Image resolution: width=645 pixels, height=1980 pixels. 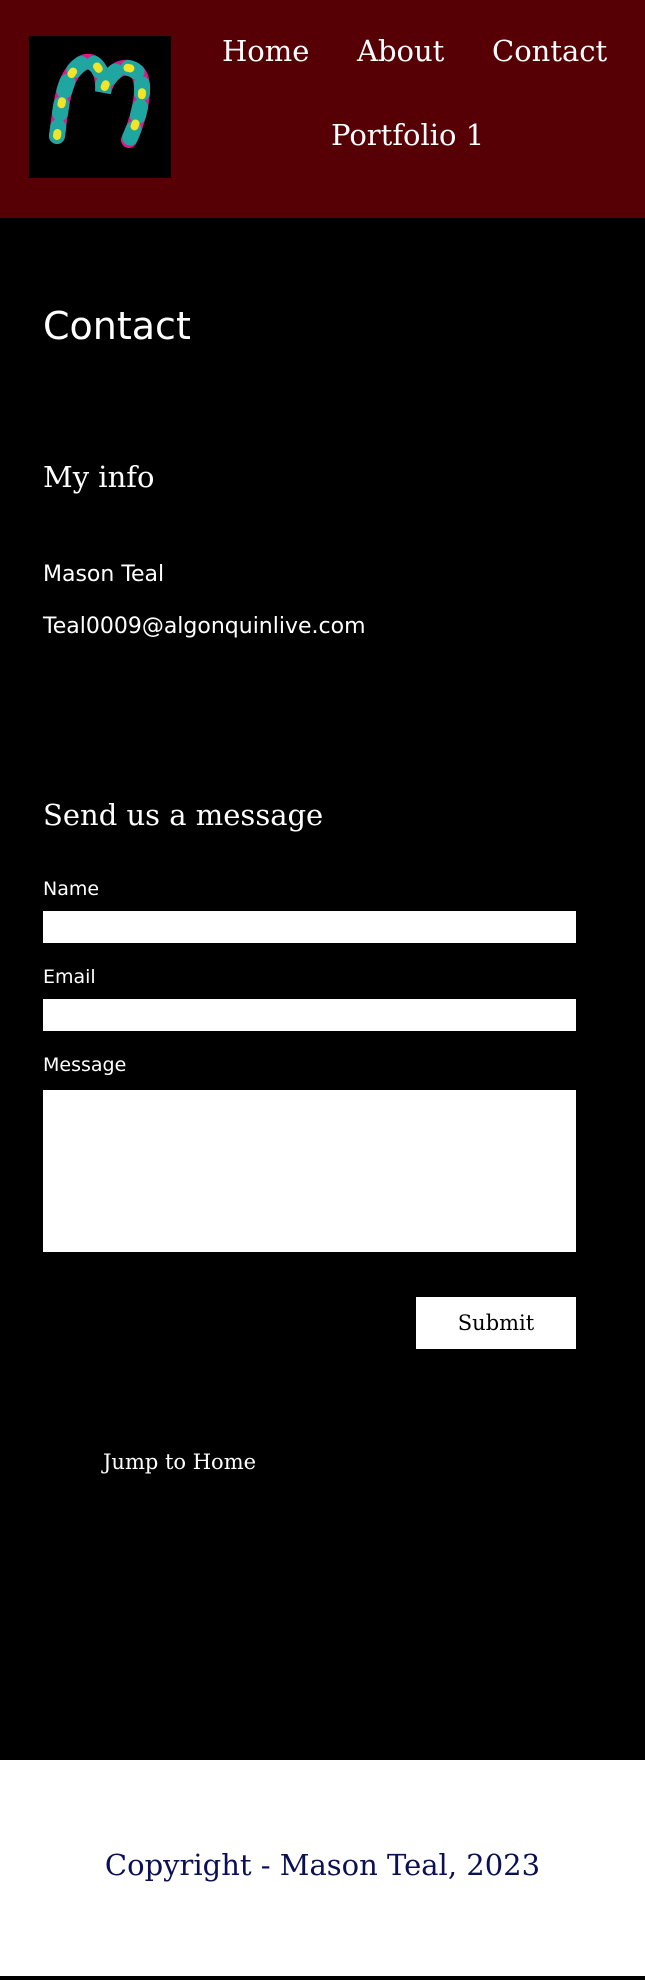 What do you see at coordinates (204, 626) in the screenshot?
I see `contact-email: Teal0009@algonquinlive.com` at bounding box center [204, 626].